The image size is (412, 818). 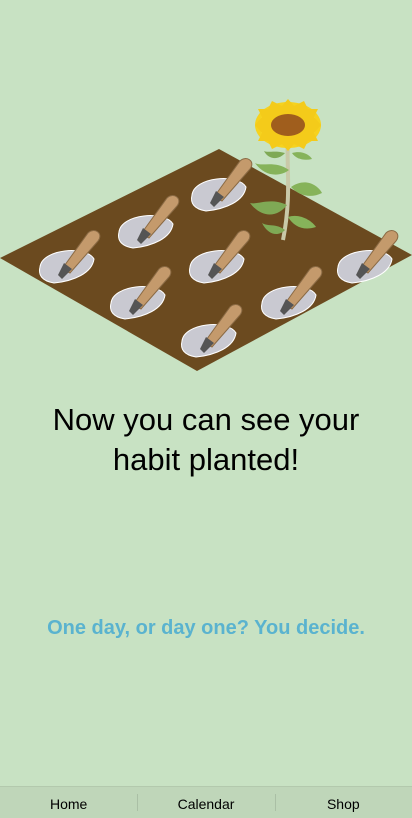 What do you see at coordinates (68, 802) in the screenshot?
I see `tab-home: Home` at bounding box center [68, 802].